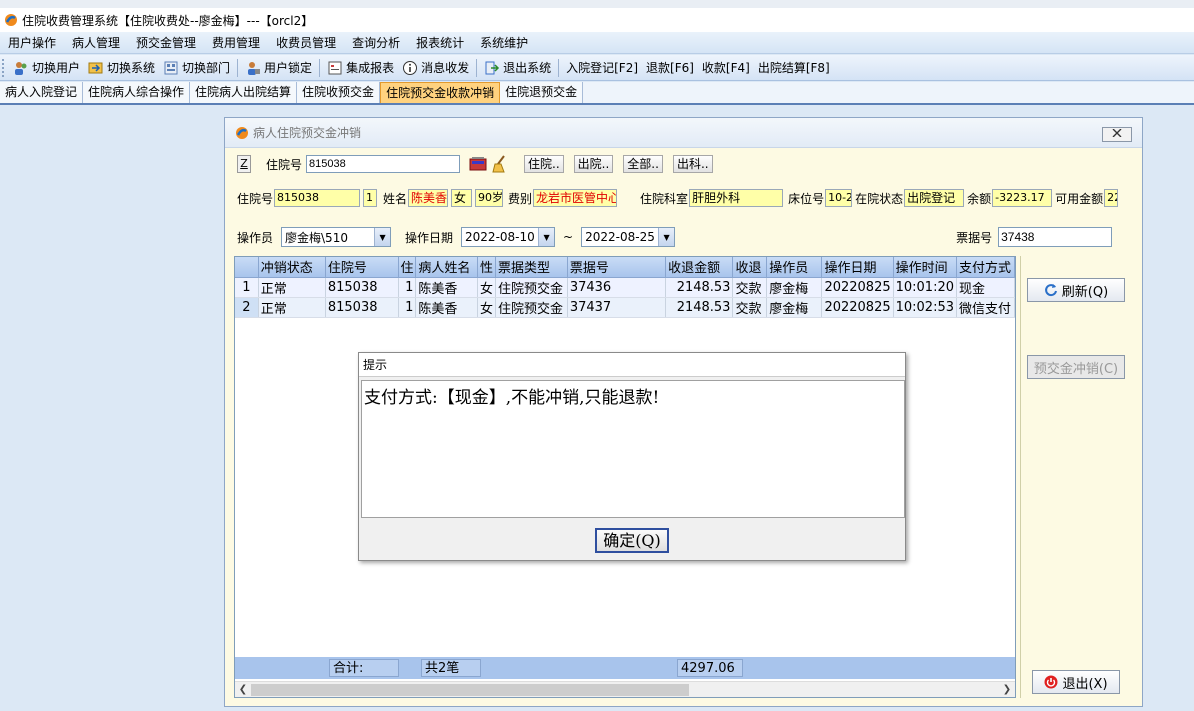  What do you see at coordinates (857, 267) in the screenshot?
I see `column-header: 操作日期` at bounding box center [857, 267].